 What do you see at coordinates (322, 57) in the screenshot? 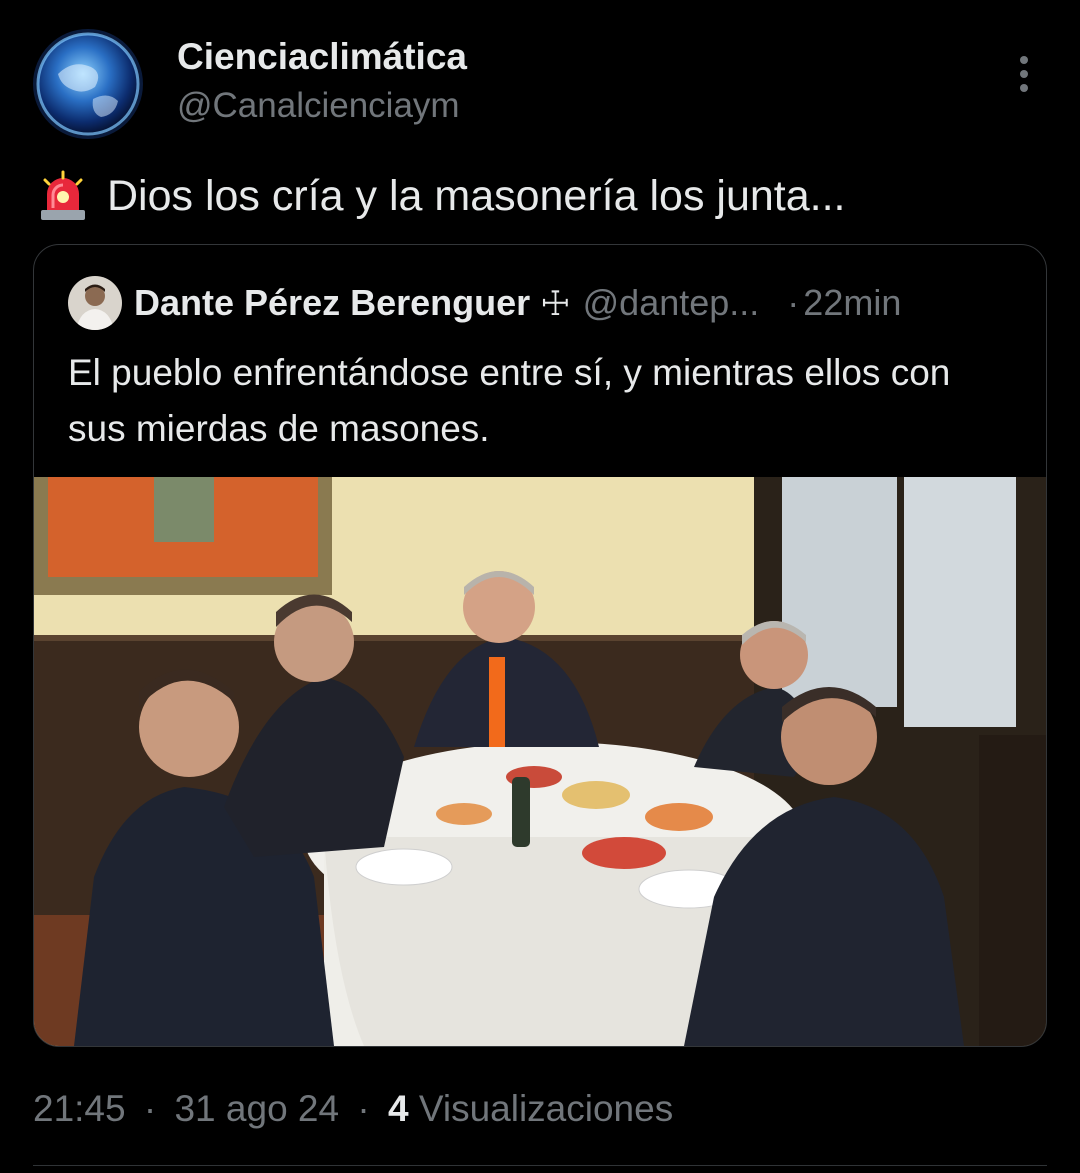
I see `author-name: Cienciaclimática` at bounding box center [322, 57].